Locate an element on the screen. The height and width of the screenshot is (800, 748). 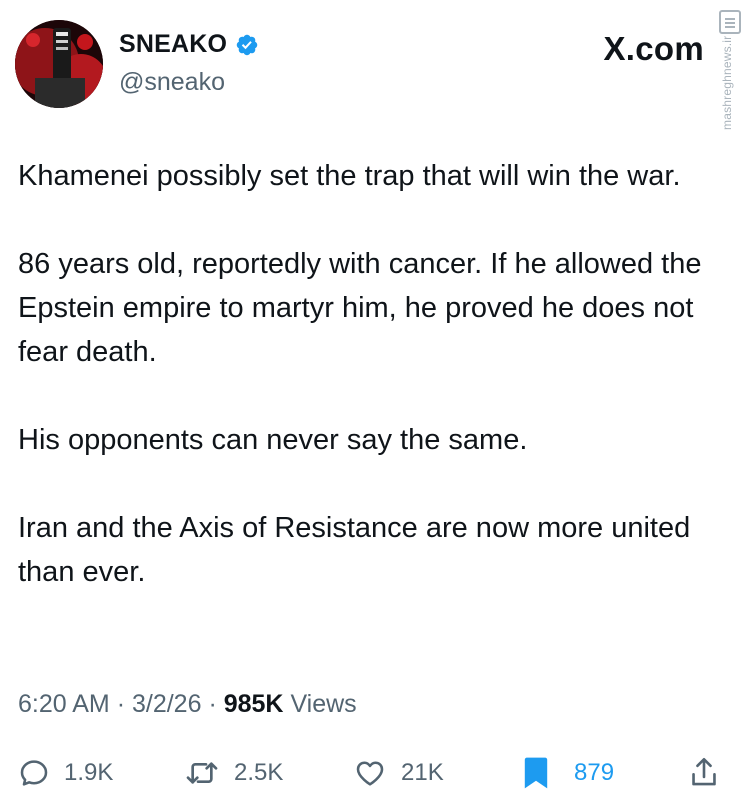
avatar-icon is located at coordinates (59, 64).